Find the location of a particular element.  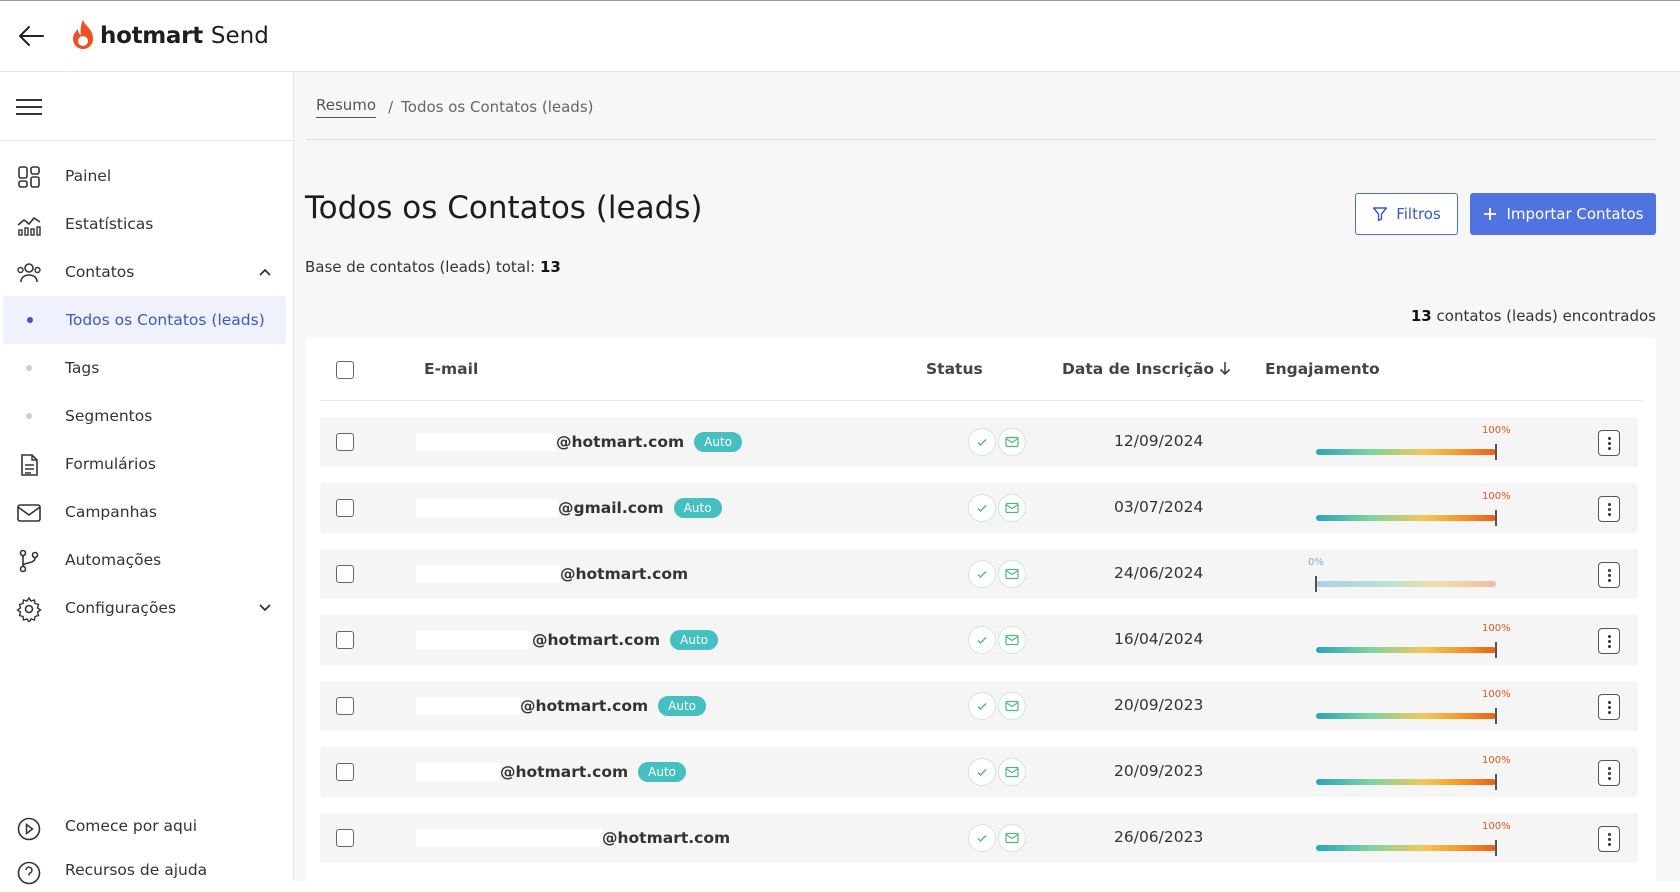

redacted-block is located at coordinates (468, 706).